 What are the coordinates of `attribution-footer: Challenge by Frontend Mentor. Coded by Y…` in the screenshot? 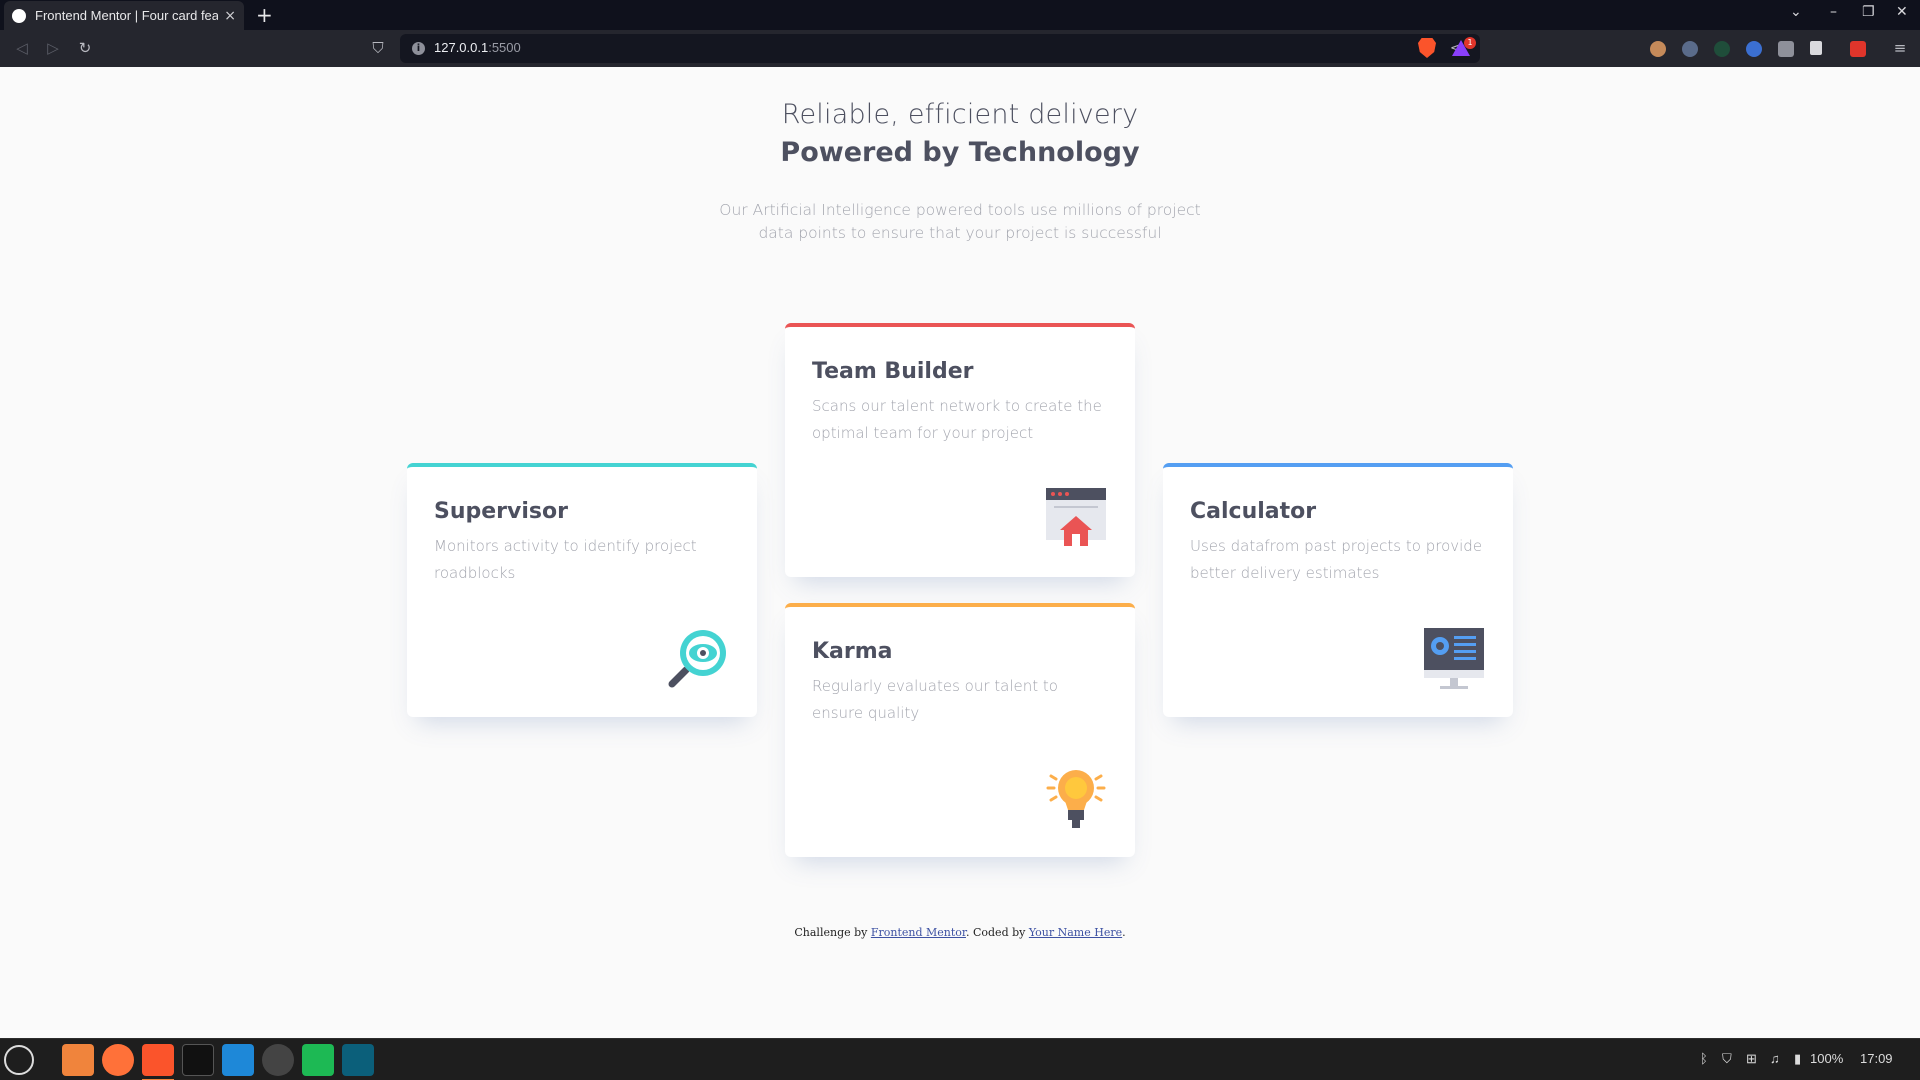 It's located at (960, 932).